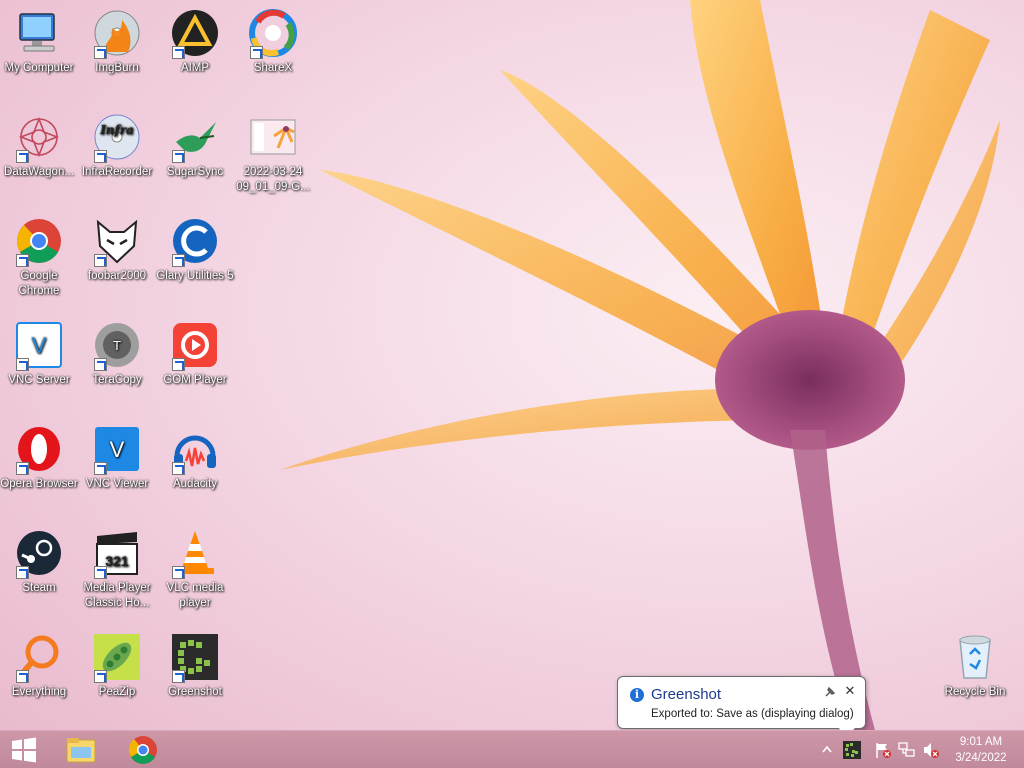 This screenshot has width=1024, height=768. I want to click on disc-flame-icon, so click(117, 33).